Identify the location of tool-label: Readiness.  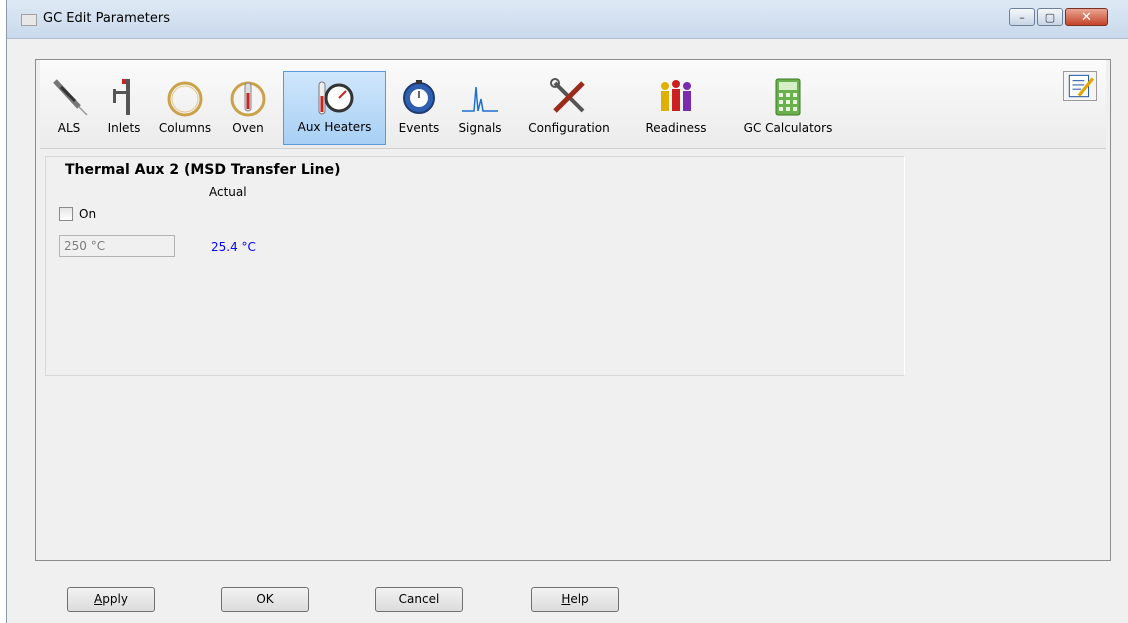
(676, 128).